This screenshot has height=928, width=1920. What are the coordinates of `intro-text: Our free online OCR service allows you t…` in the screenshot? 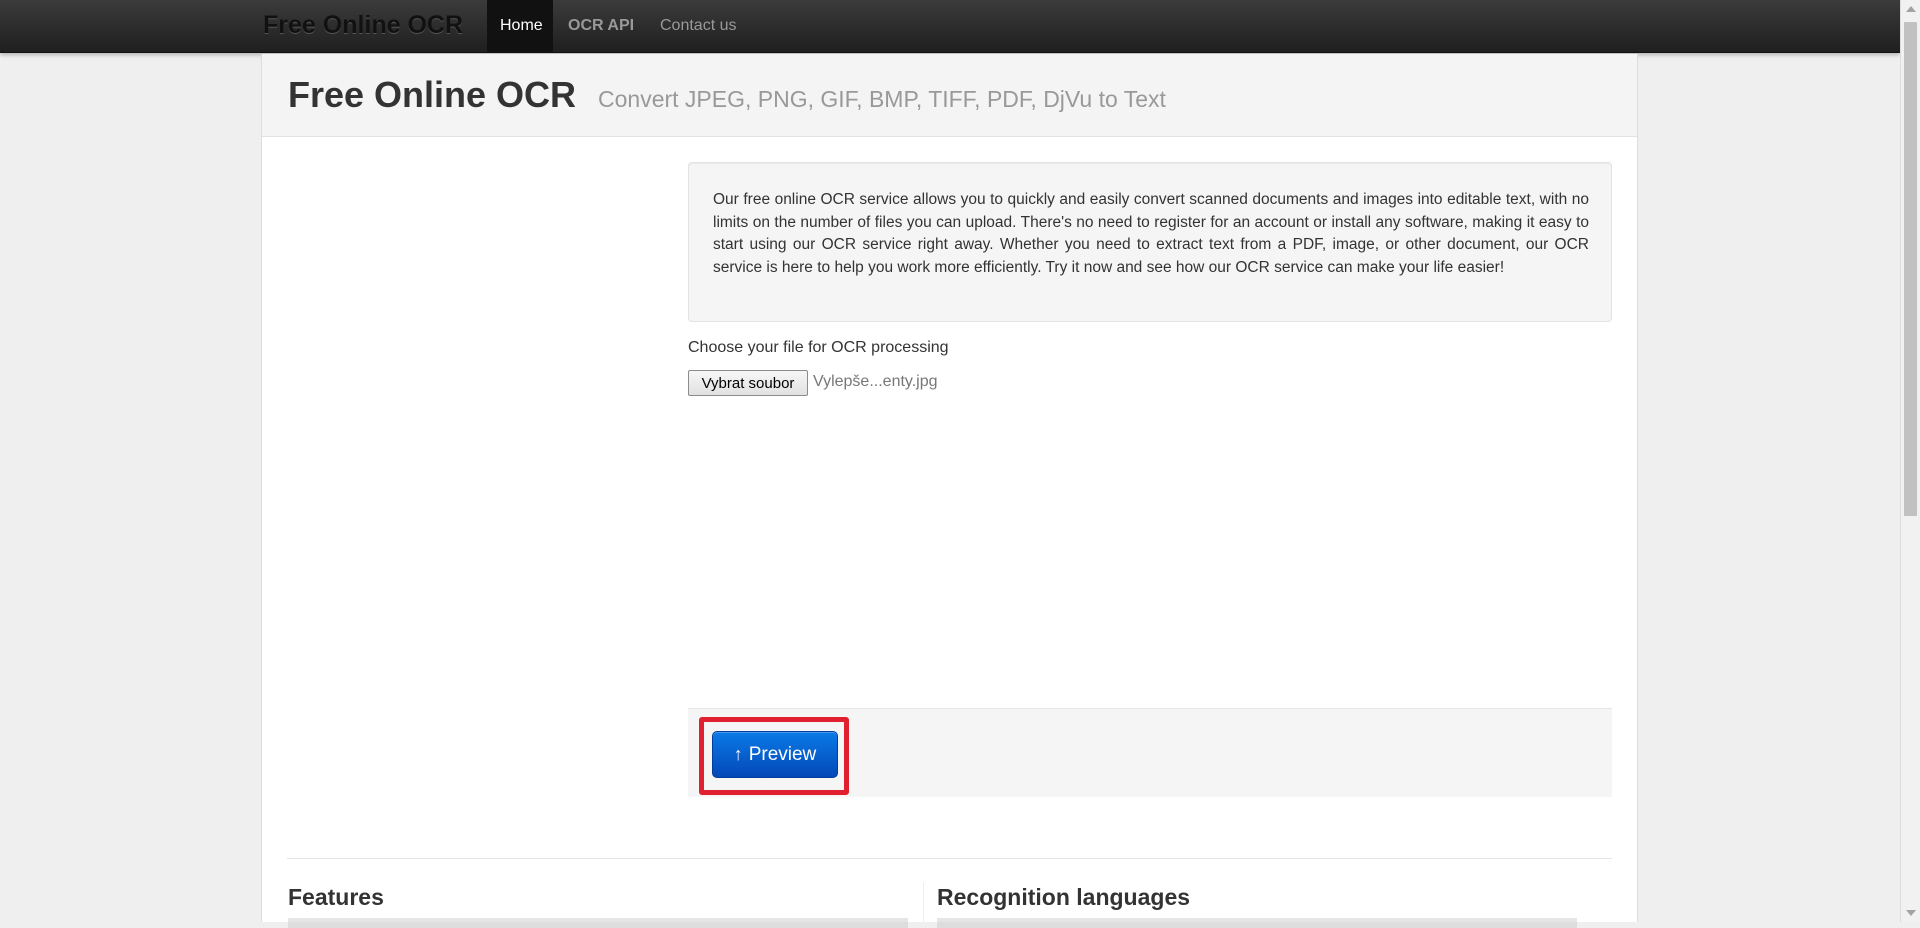 It's located at (1151, 233).